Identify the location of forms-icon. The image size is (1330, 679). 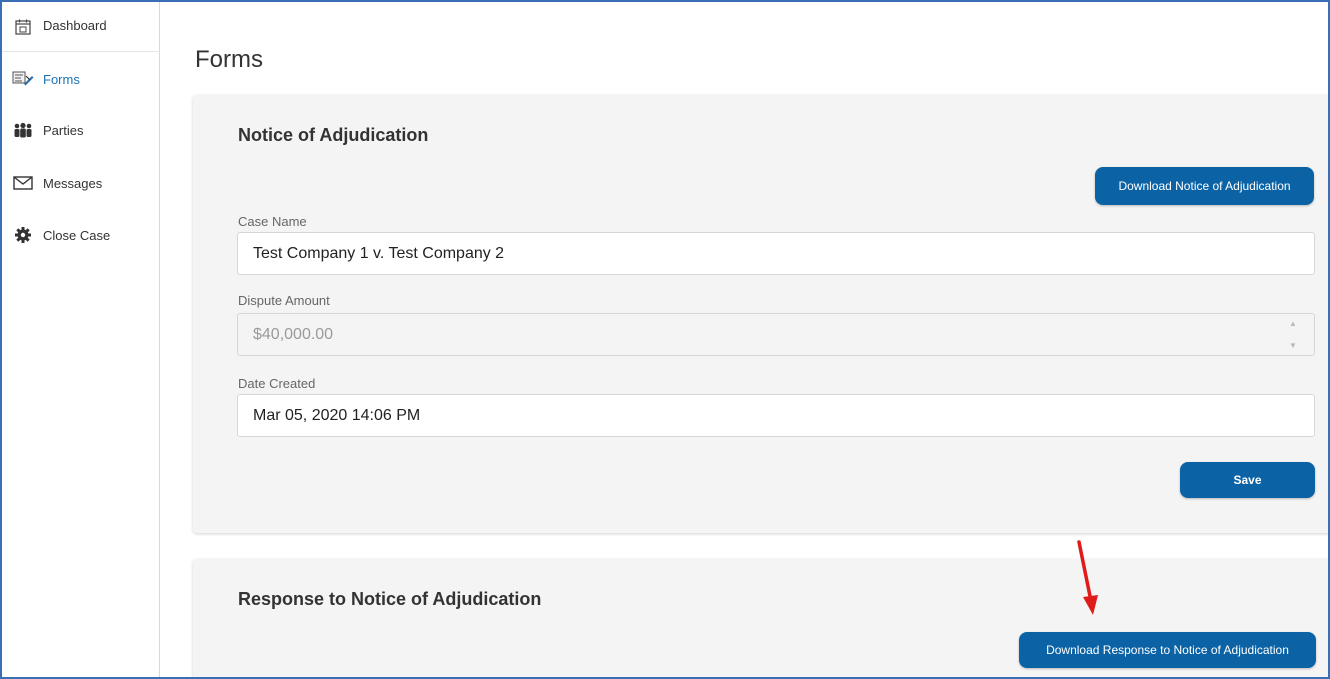
(23, 79).